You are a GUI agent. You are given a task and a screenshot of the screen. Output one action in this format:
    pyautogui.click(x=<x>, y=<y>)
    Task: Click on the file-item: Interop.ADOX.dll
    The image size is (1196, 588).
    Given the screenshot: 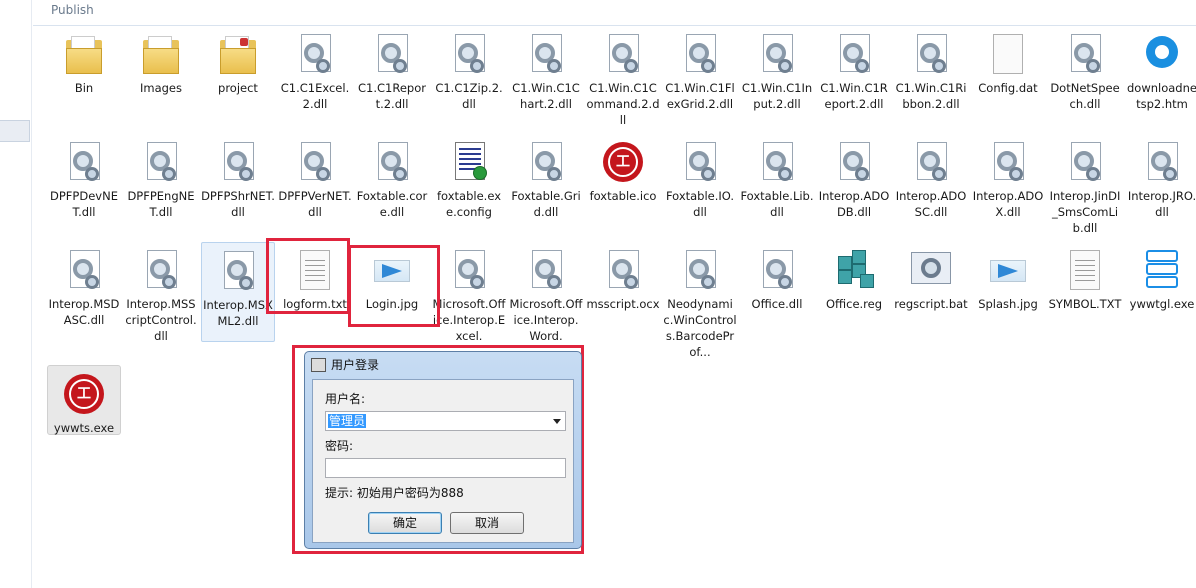 What is the action you would take?
    pyautogui.click(x=1008, y=179)
    